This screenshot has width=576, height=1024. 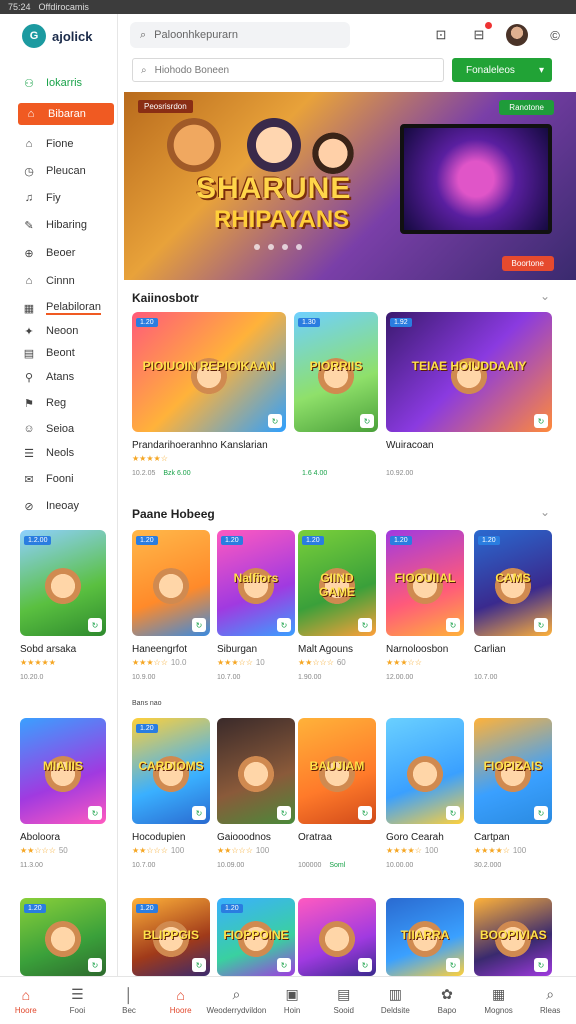 I want to click on game-thumbnail: FIOPIZAIS ↻, so click(x=513, y=771).